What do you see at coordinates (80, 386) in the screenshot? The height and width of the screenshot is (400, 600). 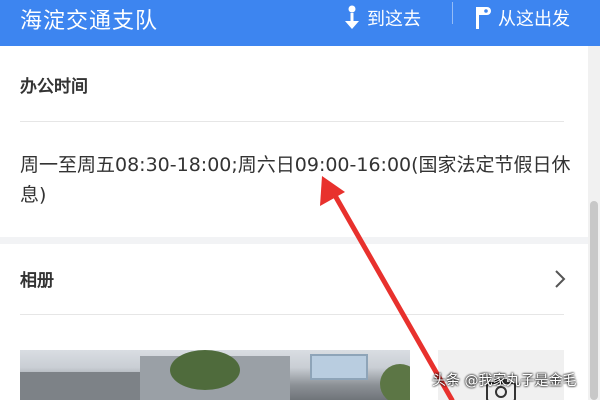 I see `photo-roof` at bounding box center [80, 386].